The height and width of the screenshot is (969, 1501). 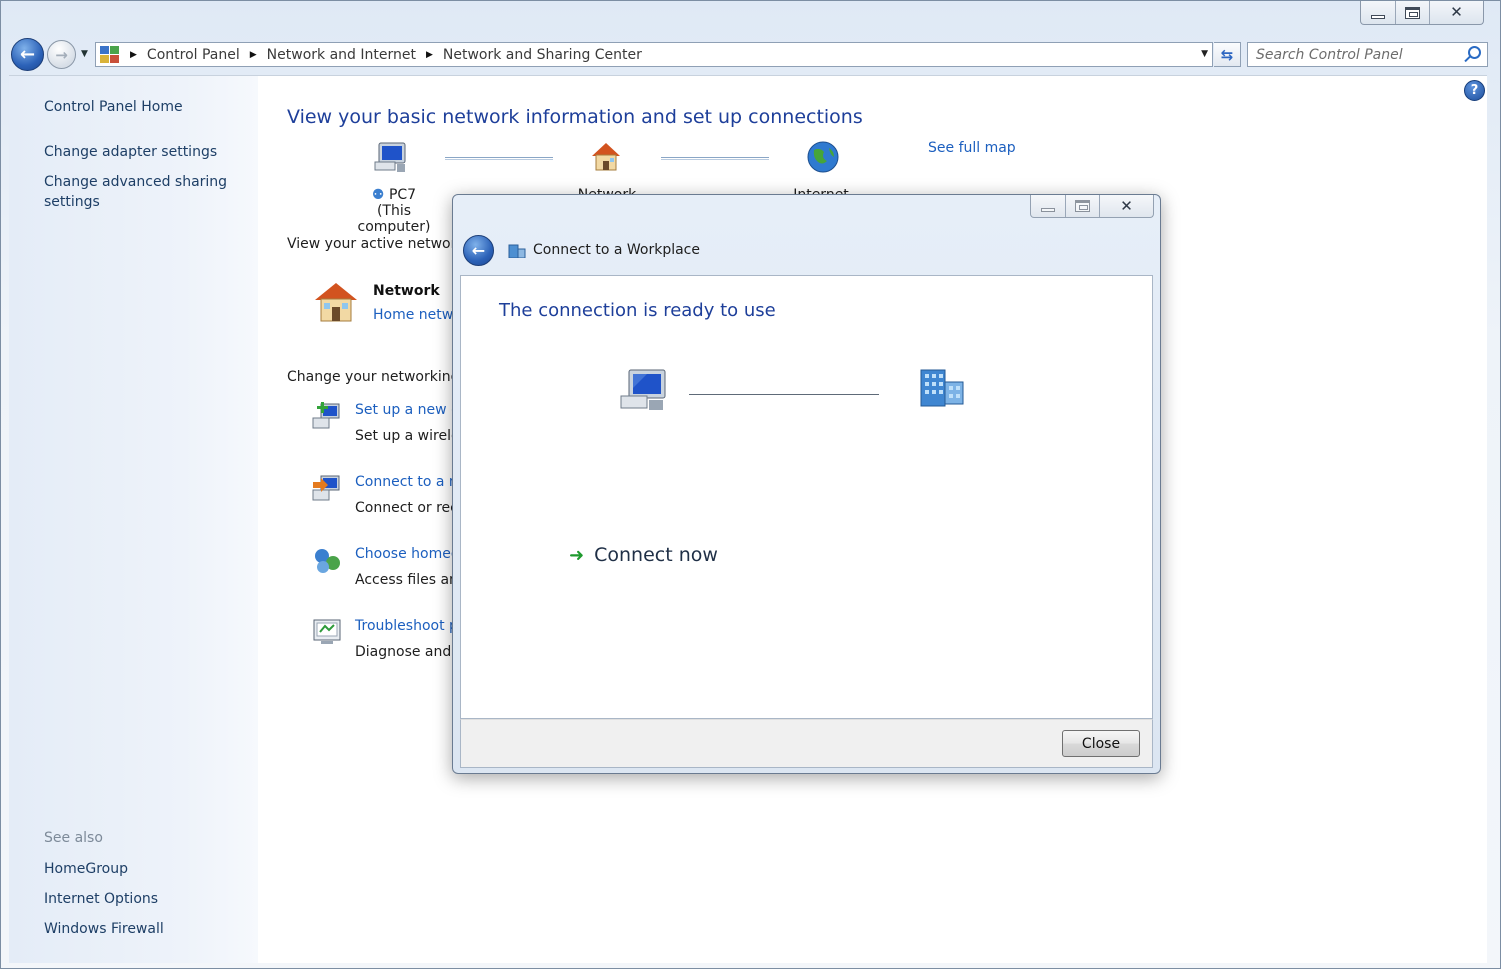 What do you see at coordinates (341, 55) in the screenshot?
I see `breadcrumb-network-and-internet: Network and Internet` at bounding box center [341, 55].